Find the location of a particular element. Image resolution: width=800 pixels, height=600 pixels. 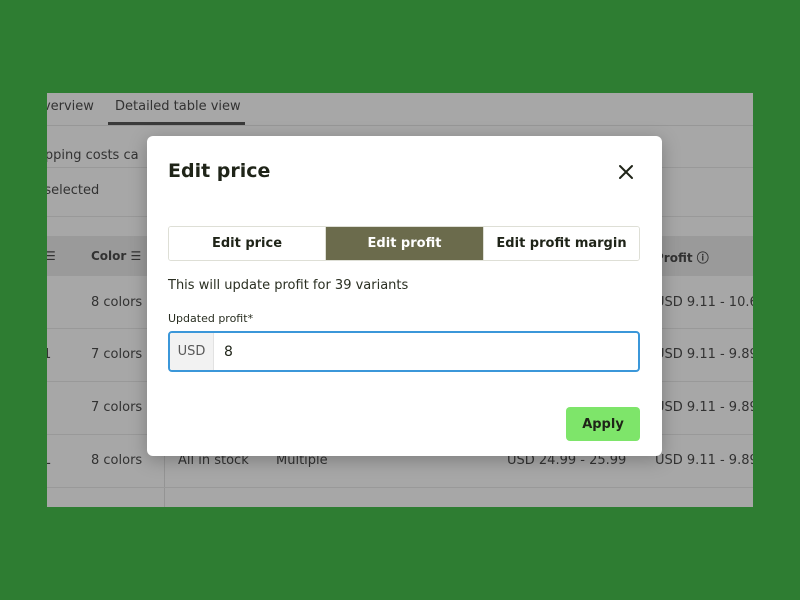

segment-edit-profit: Edit profit is located at coordinates (405, 243).